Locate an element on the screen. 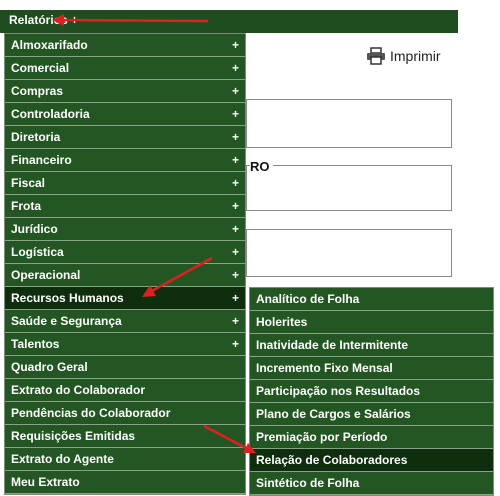  submenu-item-label: Analítico de Folha is located at coordinates (308, 299).